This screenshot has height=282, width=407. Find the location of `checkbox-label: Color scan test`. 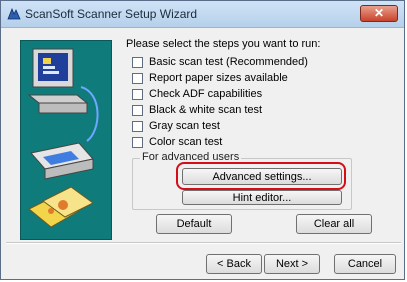

checkbox-label: Color scan test is located at coordinates (186, 142).